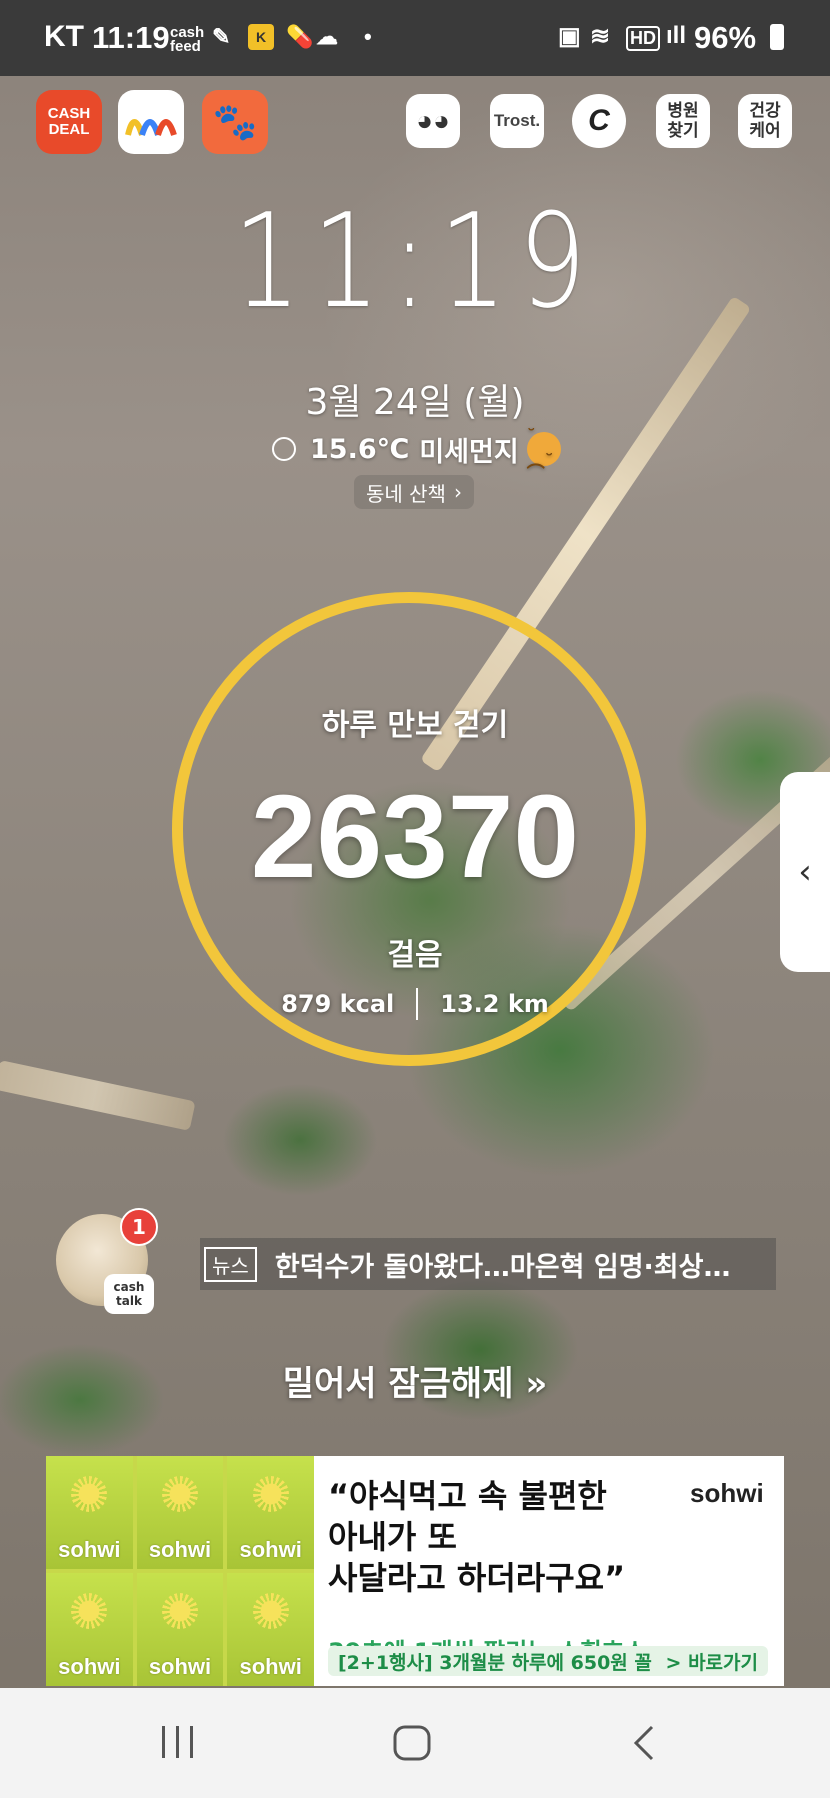 The image size is (830, 1798). Describe the element at coordinates (600, 36) in the screenshot. I see `wifi-icon: ≋` at that location.